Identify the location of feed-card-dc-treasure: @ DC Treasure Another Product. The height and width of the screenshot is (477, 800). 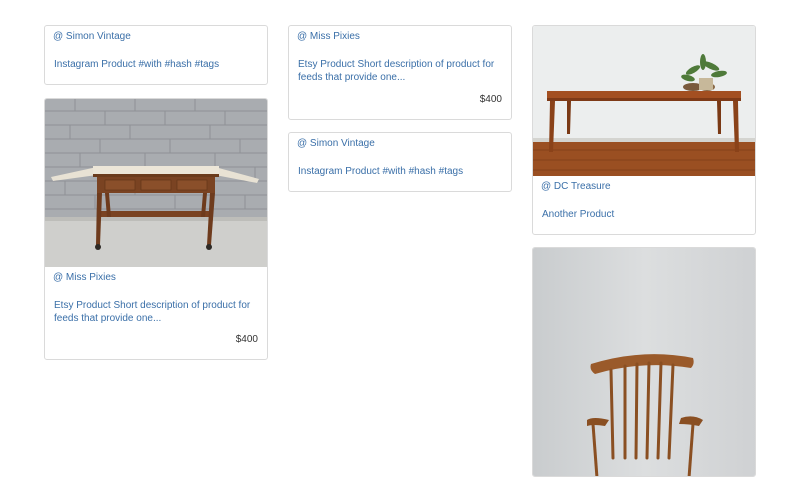
(644, 130).